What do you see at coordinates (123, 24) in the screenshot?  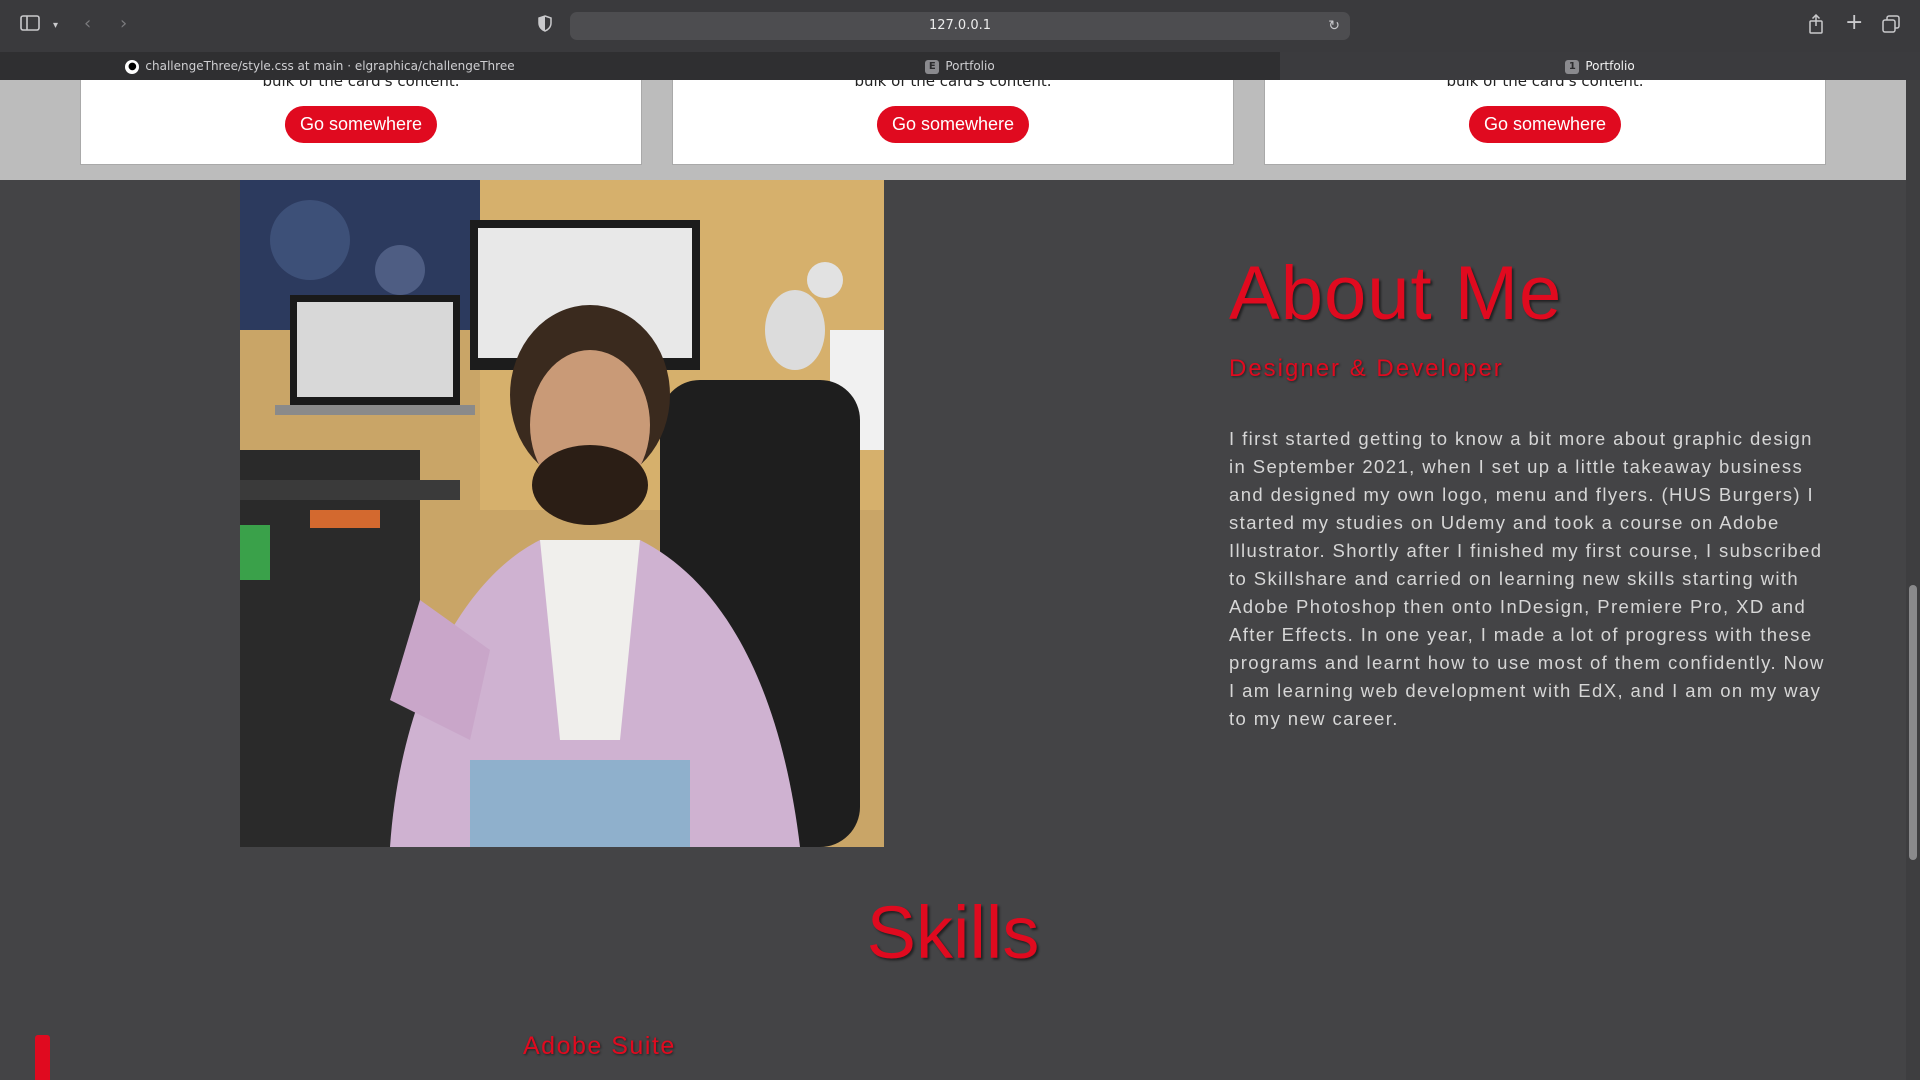 I see `forward-arrow-icon: ›` at bounding box center [123, 24].